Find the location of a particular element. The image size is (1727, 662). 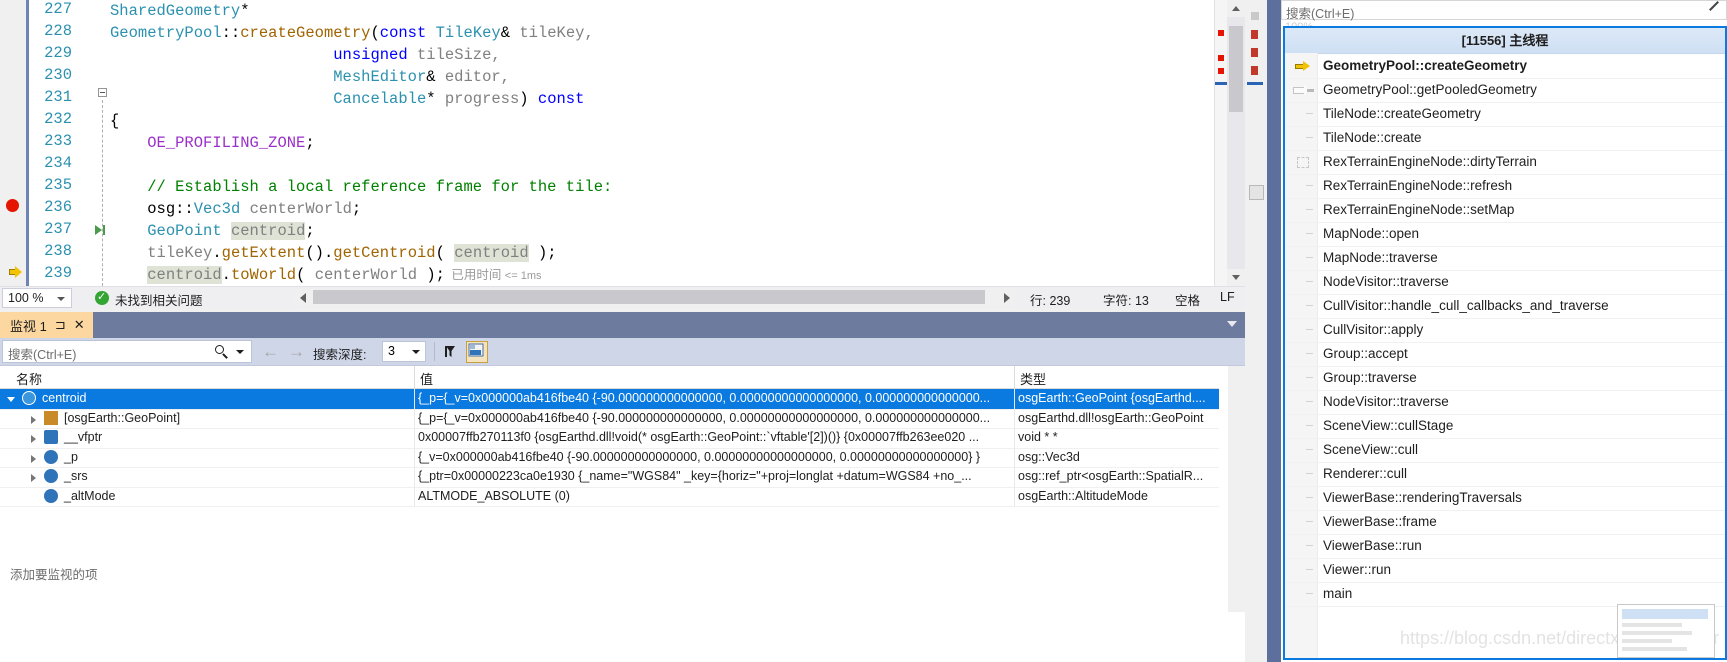

tab-watch-1: 监视 1 ⊐ ✕ is located at coordinates (46, 325).